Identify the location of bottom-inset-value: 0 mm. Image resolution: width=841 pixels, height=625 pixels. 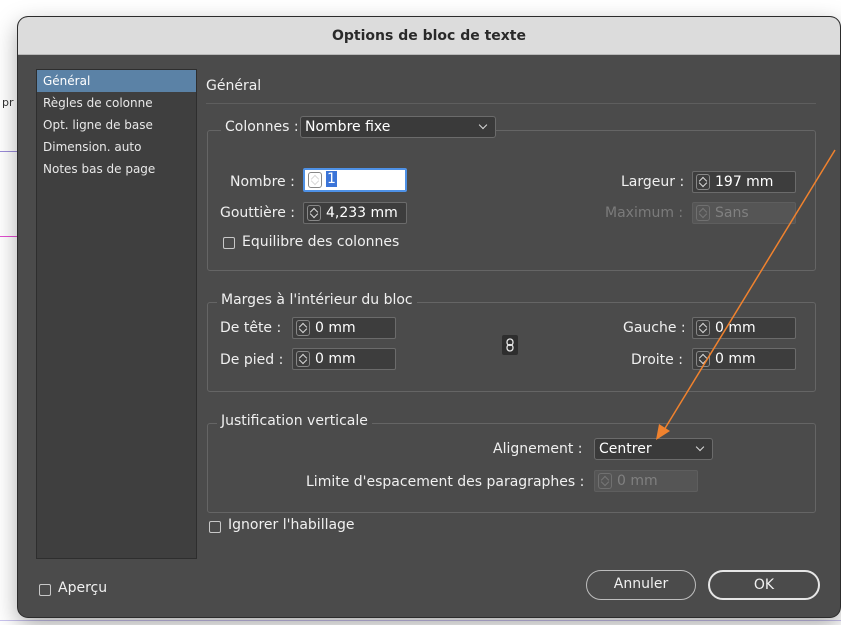
(335, 359).